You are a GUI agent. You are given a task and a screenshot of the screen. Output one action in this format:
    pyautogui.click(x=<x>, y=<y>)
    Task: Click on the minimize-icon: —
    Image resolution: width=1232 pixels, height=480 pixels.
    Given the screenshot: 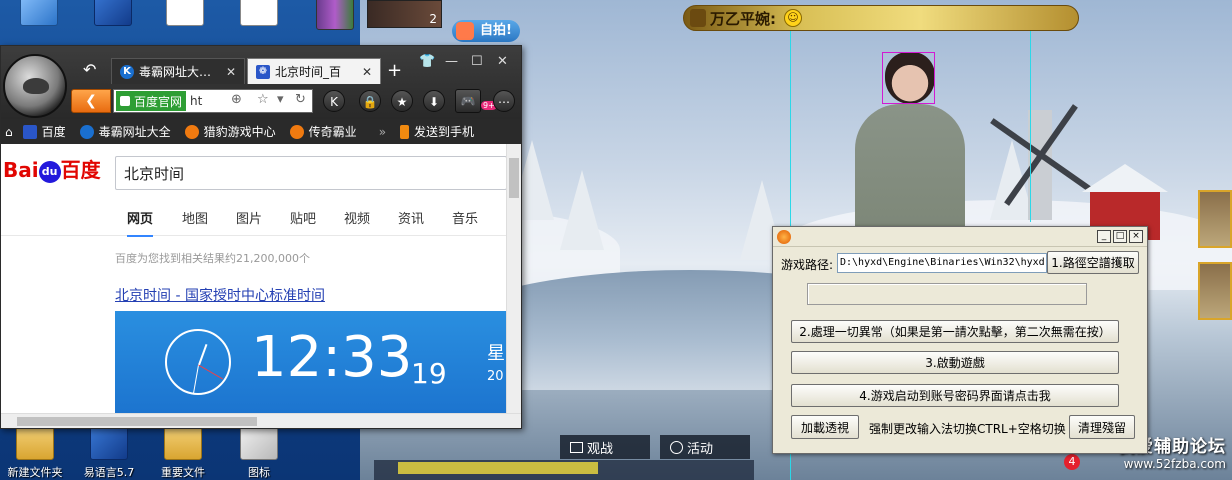 What is the action you would take?
    pyautogui.click(x=451, y=61)
    